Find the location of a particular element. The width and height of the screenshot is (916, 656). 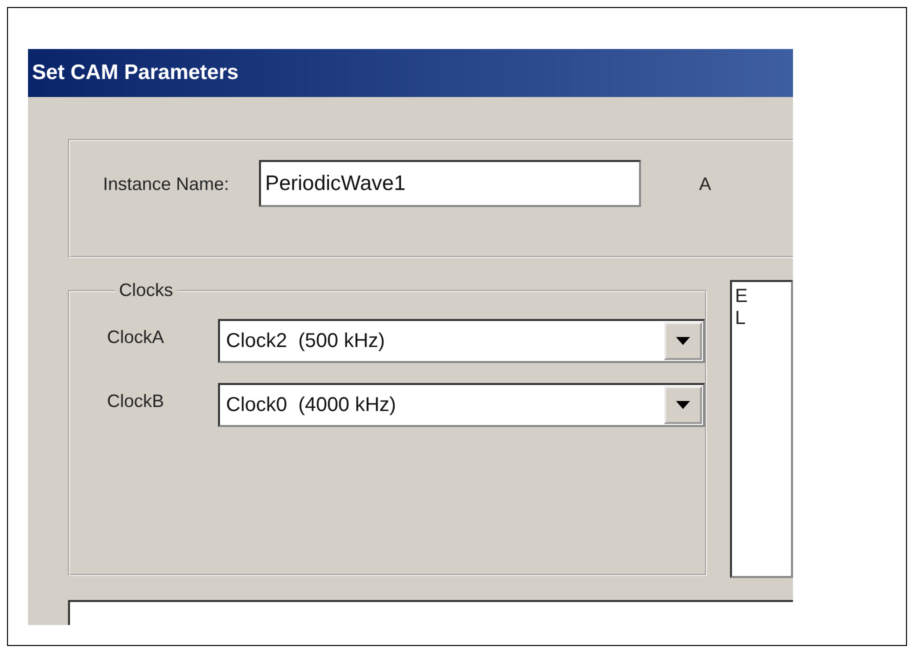

list-item: L is located at coordinates (763, 319).